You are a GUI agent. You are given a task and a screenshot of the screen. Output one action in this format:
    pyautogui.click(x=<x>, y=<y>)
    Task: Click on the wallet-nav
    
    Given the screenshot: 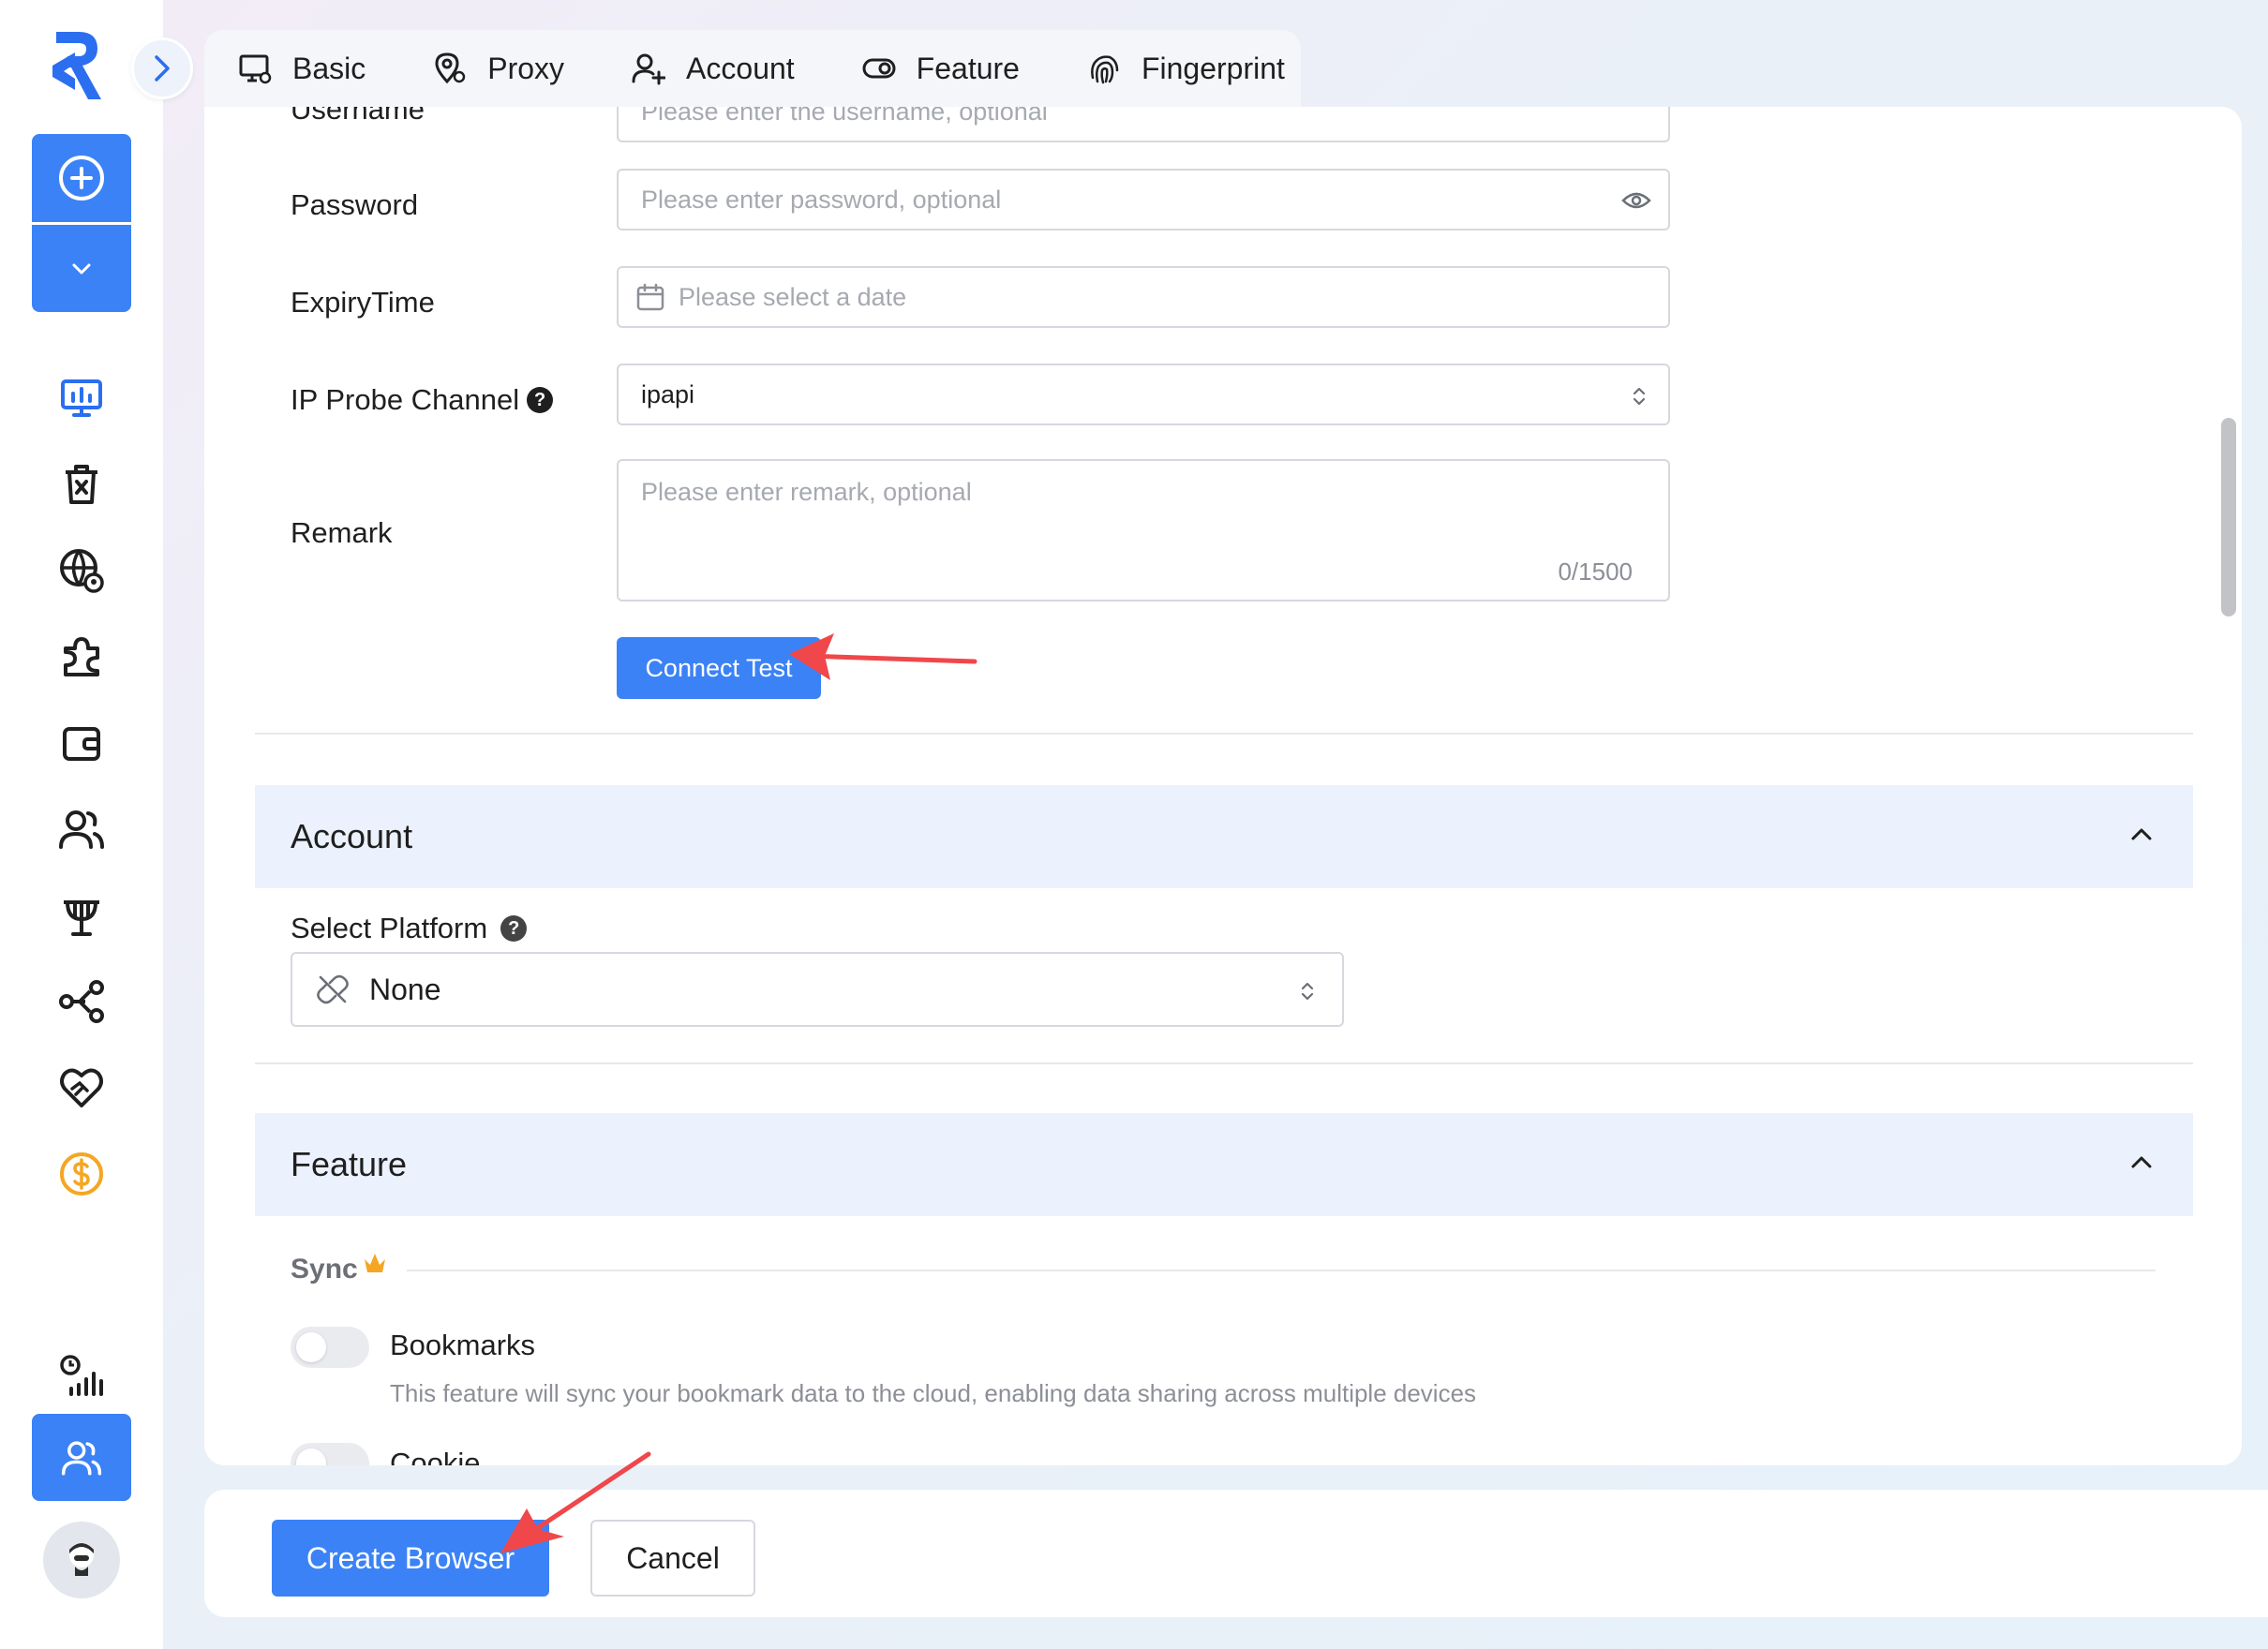 What is the action you would take?
    pyautogui.click(x=81, y=743)
    